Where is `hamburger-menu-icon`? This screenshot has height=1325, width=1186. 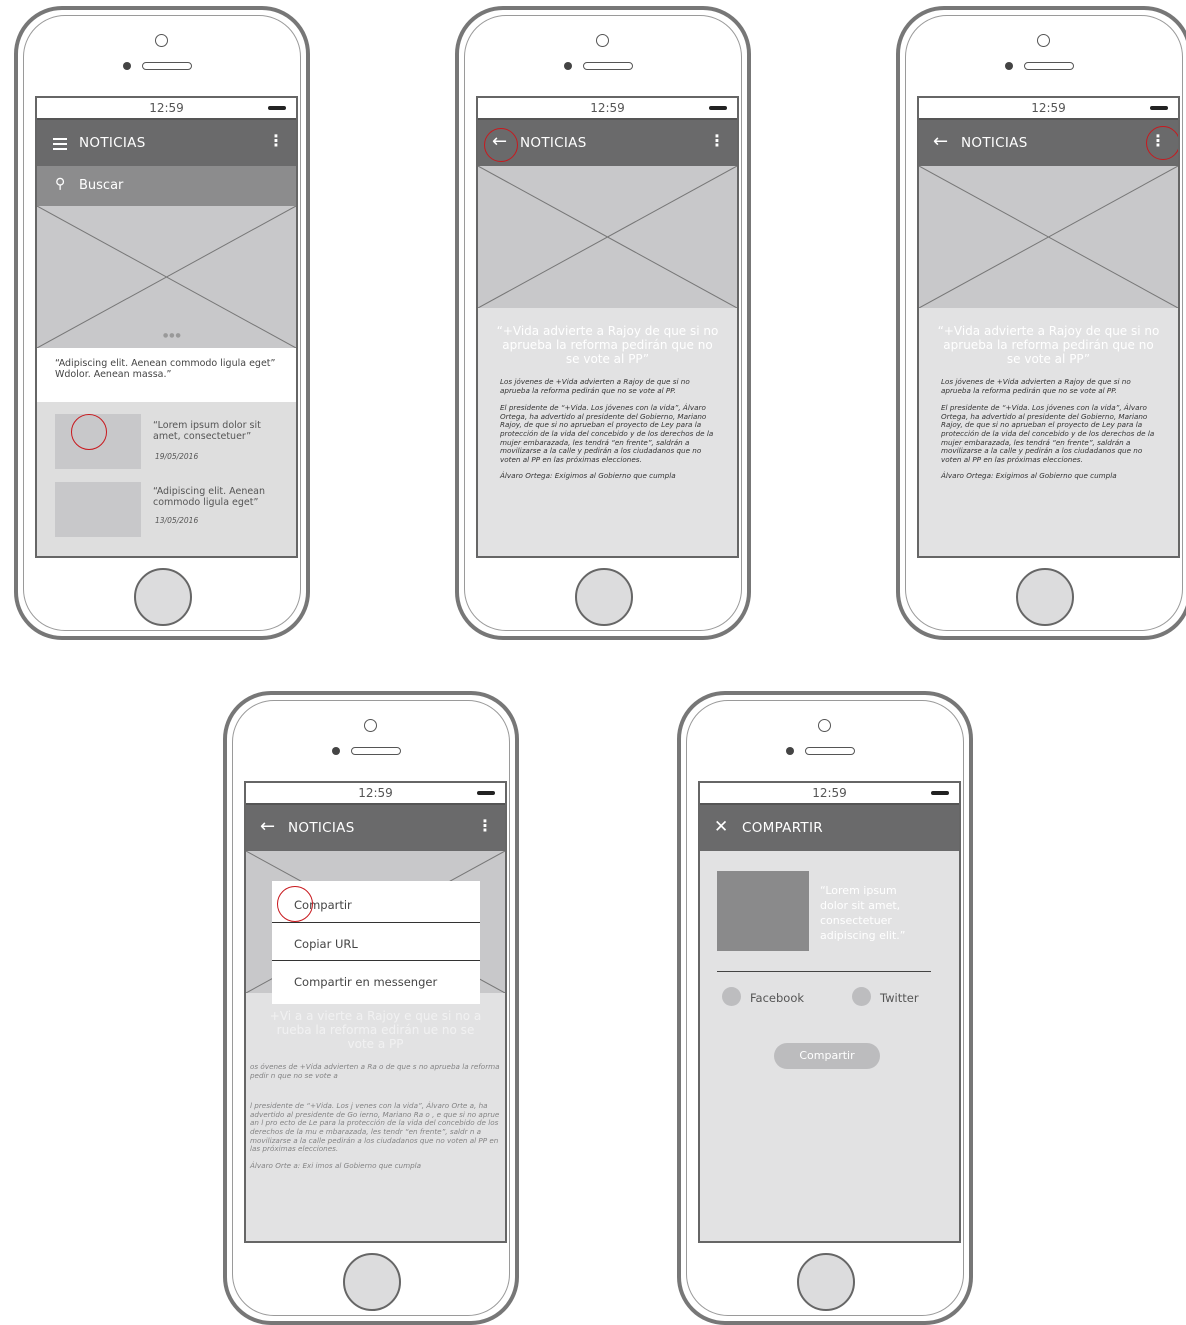
hamburger-menu-icon is located at coordinates (60, 144).